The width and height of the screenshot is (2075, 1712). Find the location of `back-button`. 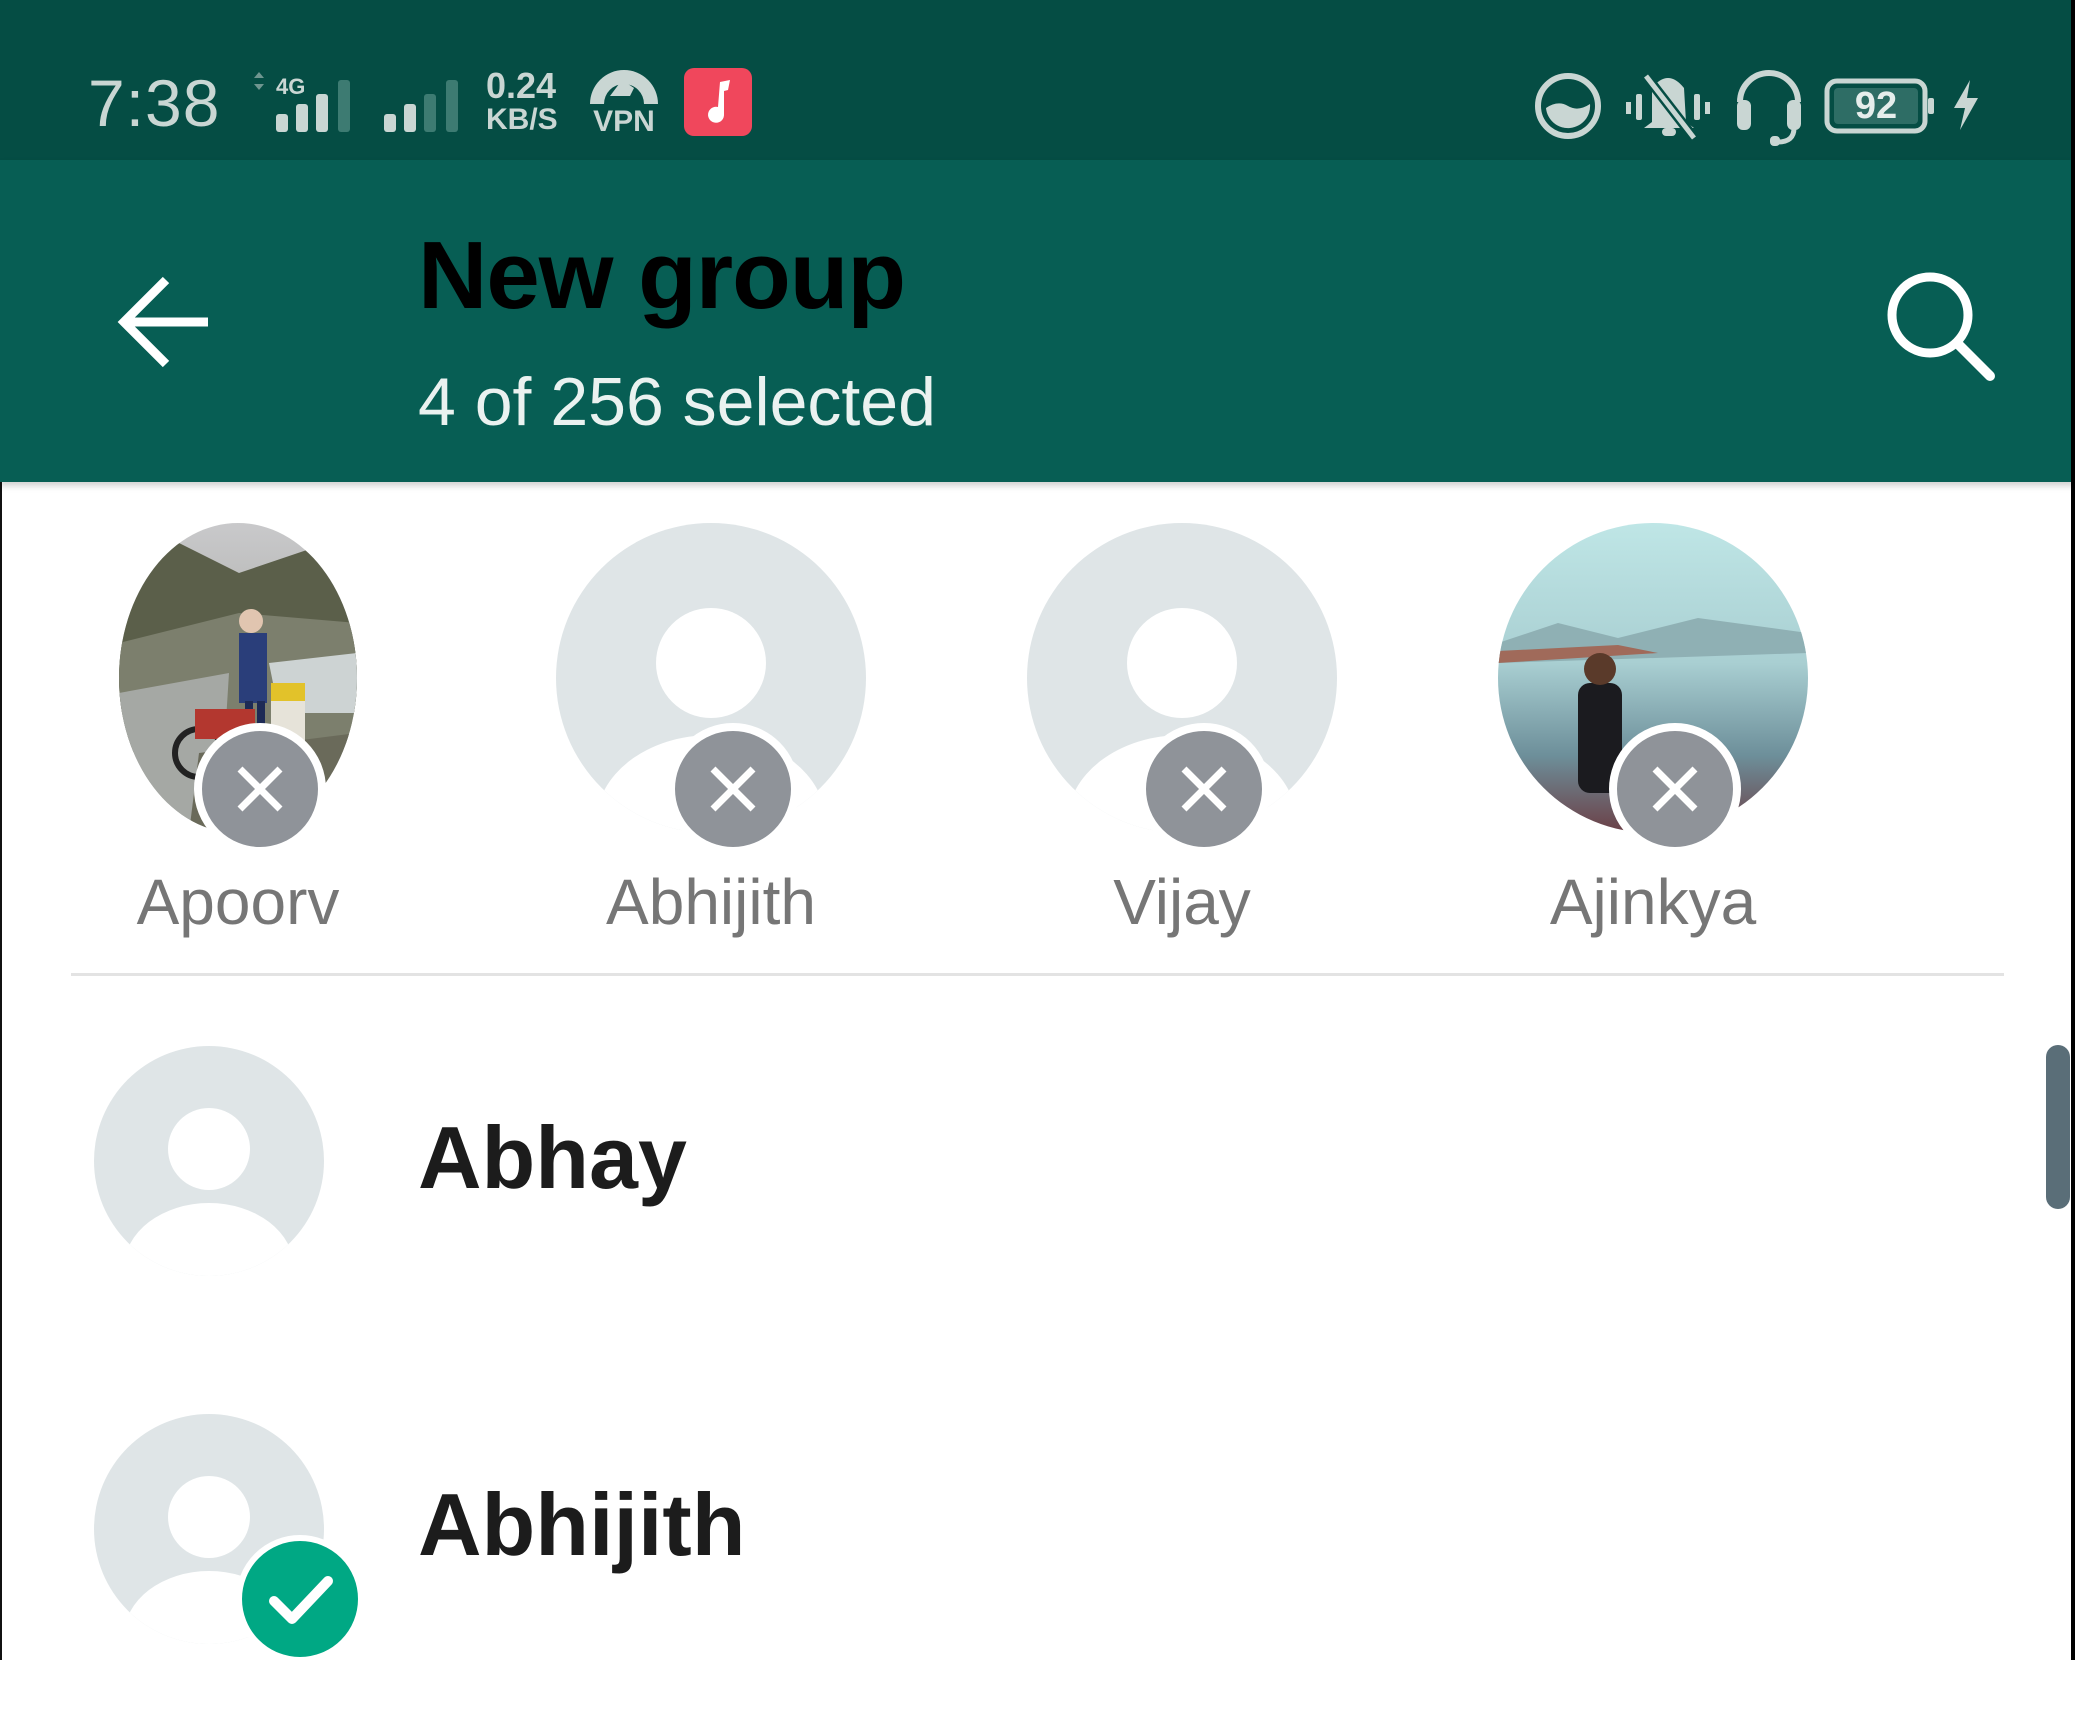

back-button is located at coordinates (161, 323).